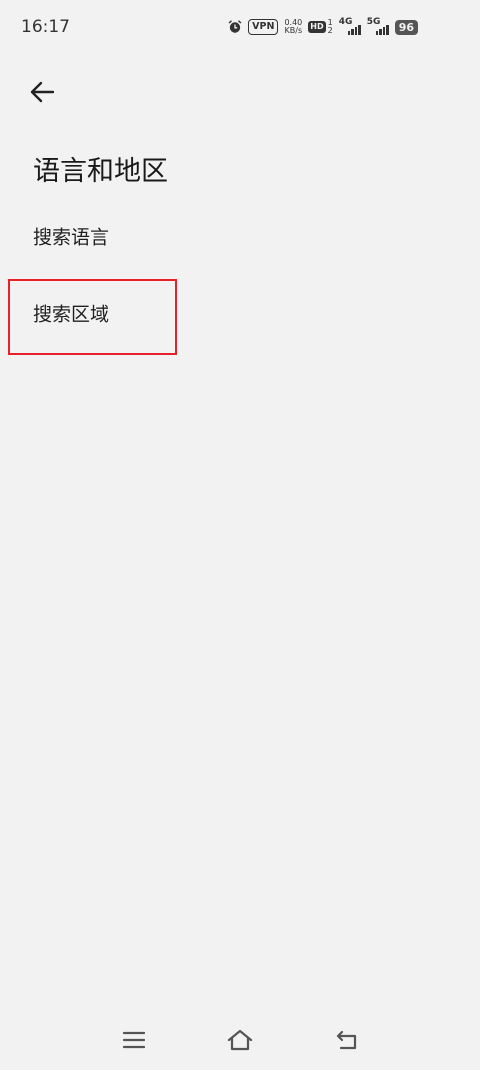 The width and height of the screenshot is (480, 1070). What do you see at coordinates (240, 236) in the screenshot?
I see `menu-item-search-language: 搜索语言` at bounding box center [240, 236].